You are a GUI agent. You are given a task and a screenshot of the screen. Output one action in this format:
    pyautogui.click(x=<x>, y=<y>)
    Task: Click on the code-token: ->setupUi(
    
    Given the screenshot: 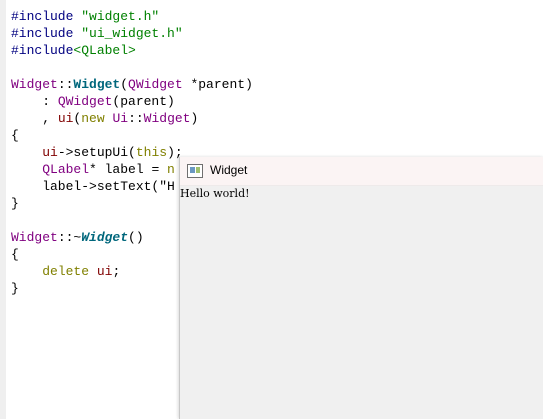 What is the action you would take?
    pyautogui.click(x=96, y=152)
    